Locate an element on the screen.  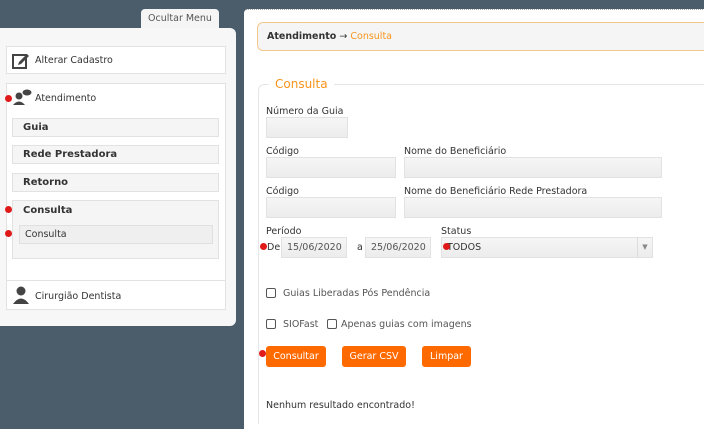
sidebar-subitem-guia: Guia is located at coordinates (115, 127).